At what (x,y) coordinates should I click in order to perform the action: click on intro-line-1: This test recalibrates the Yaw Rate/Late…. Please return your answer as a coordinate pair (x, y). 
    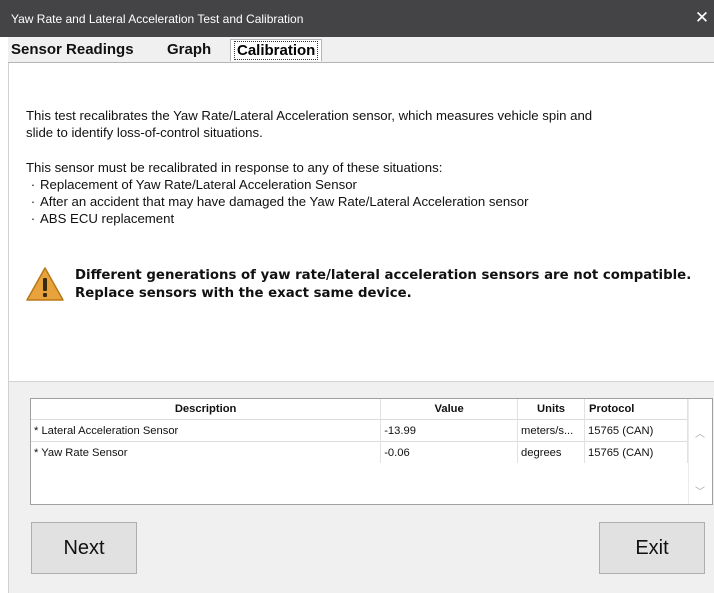
    Looking at the image, I should click on (309, 115).